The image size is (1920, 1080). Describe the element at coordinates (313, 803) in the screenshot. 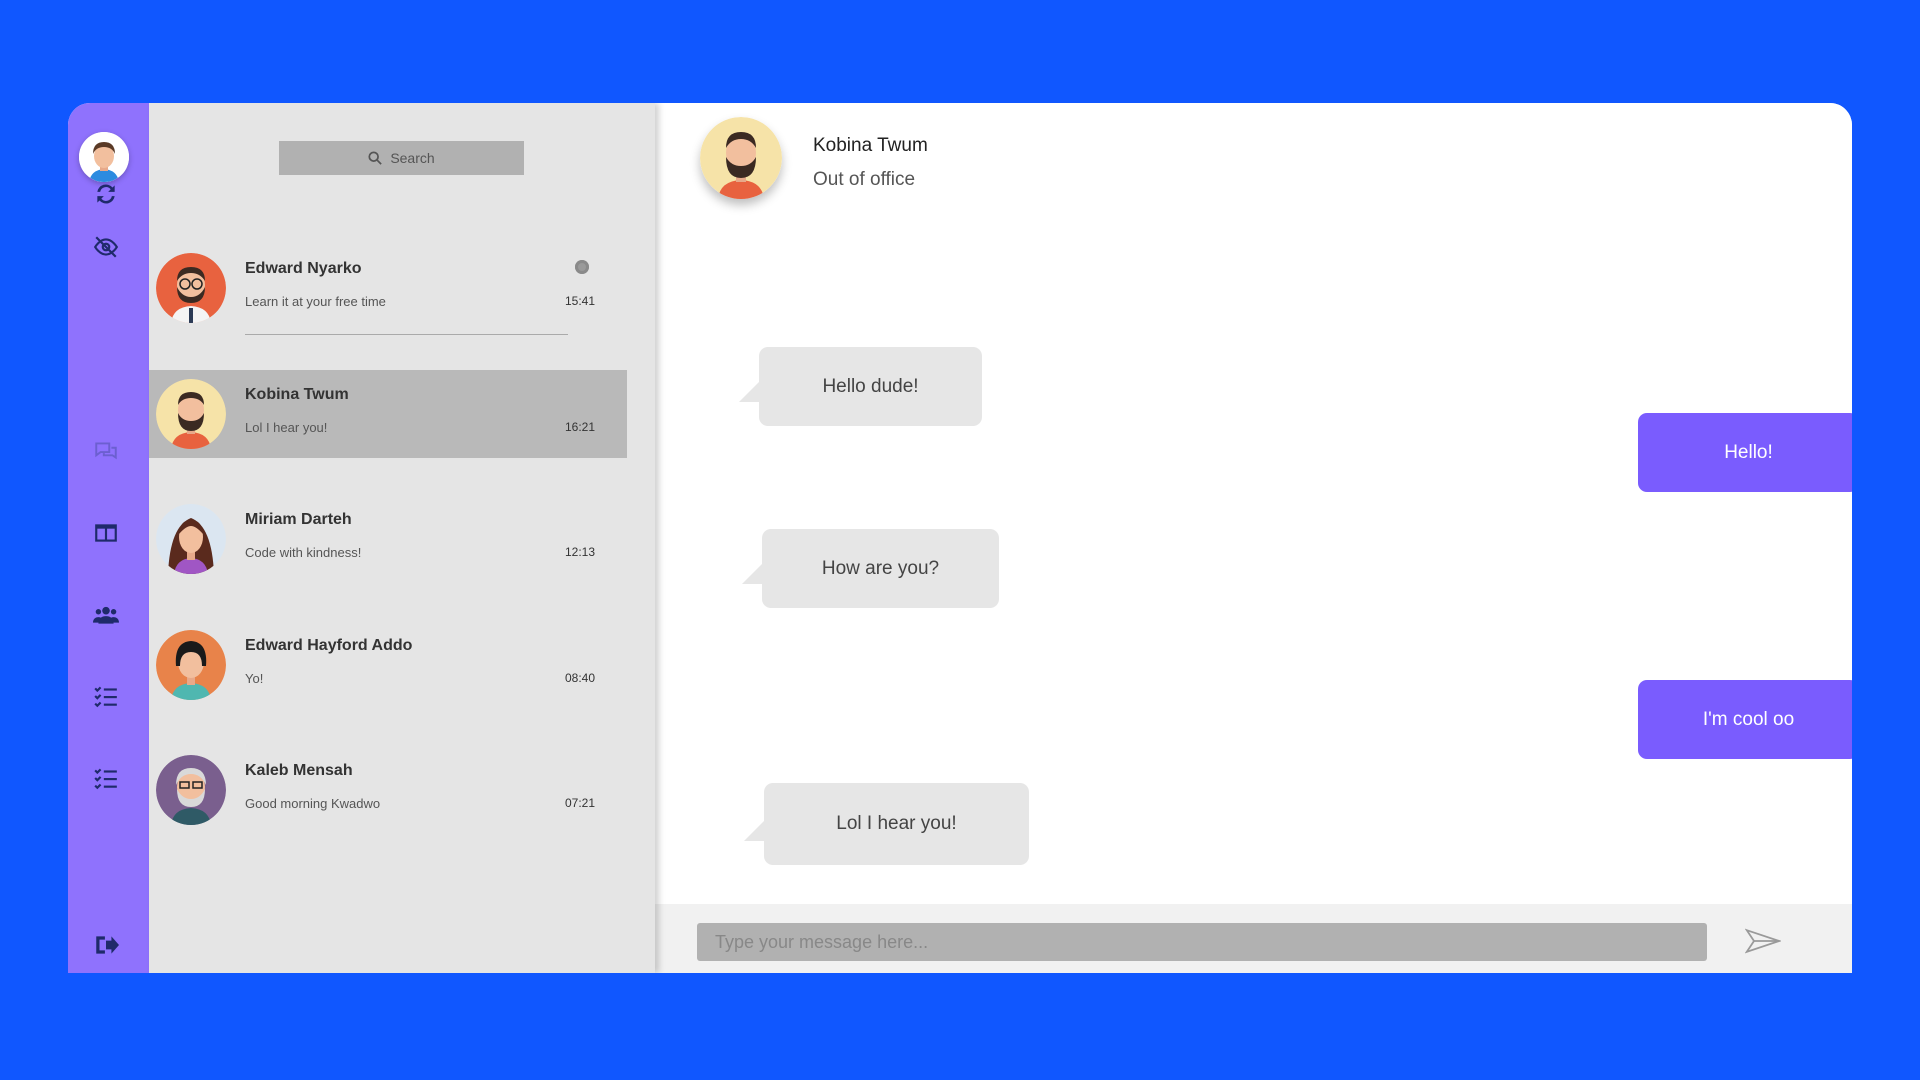

I see `contact-last-message: Good morning Kwadwo` at that location.